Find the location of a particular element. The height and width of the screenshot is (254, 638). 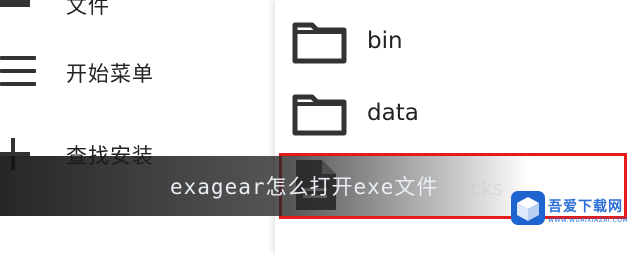

file-name: bin is located at coordinates (385, 41).